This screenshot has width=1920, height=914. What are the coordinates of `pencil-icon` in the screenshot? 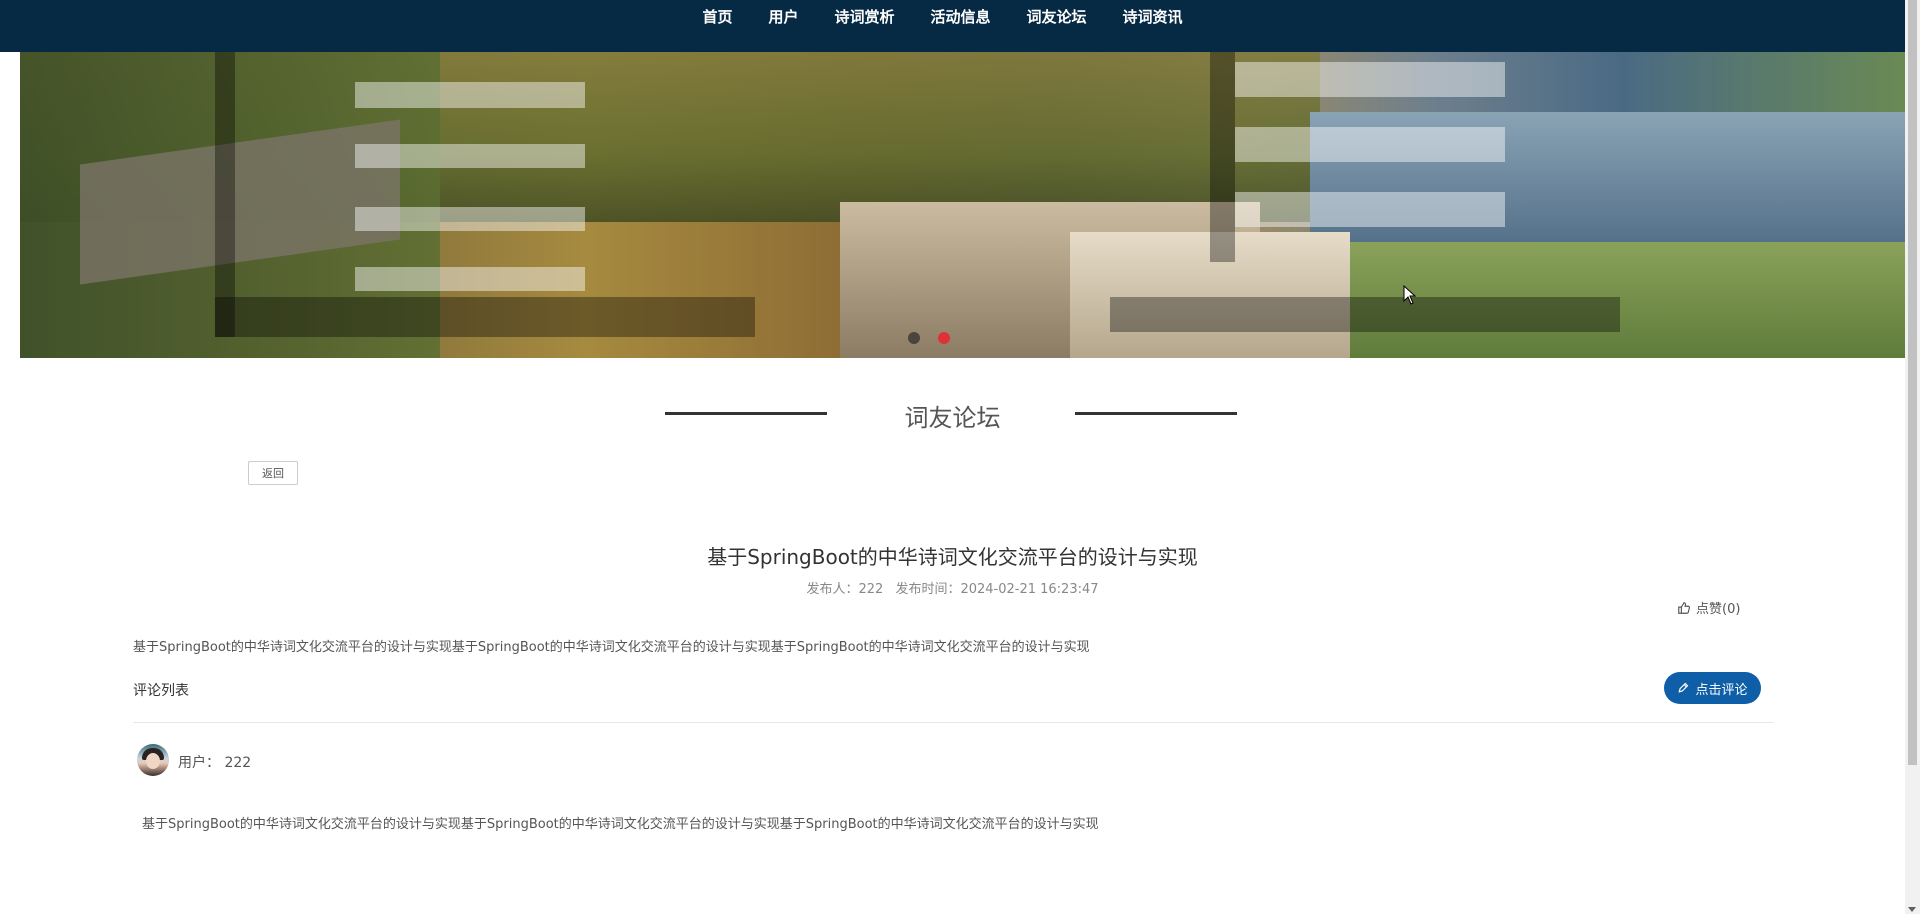 It's located at (1683, 687).